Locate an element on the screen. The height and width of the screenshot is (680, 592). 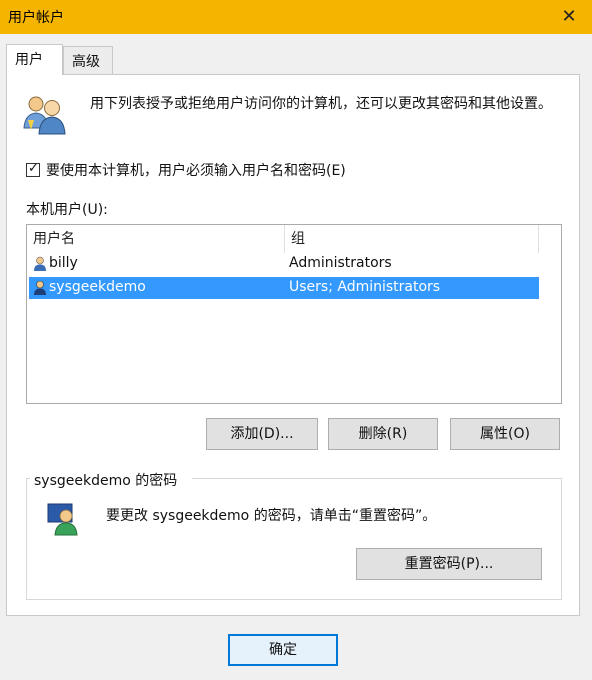
require-password-checkbox: ✓ is located at coordinates (33, 169).